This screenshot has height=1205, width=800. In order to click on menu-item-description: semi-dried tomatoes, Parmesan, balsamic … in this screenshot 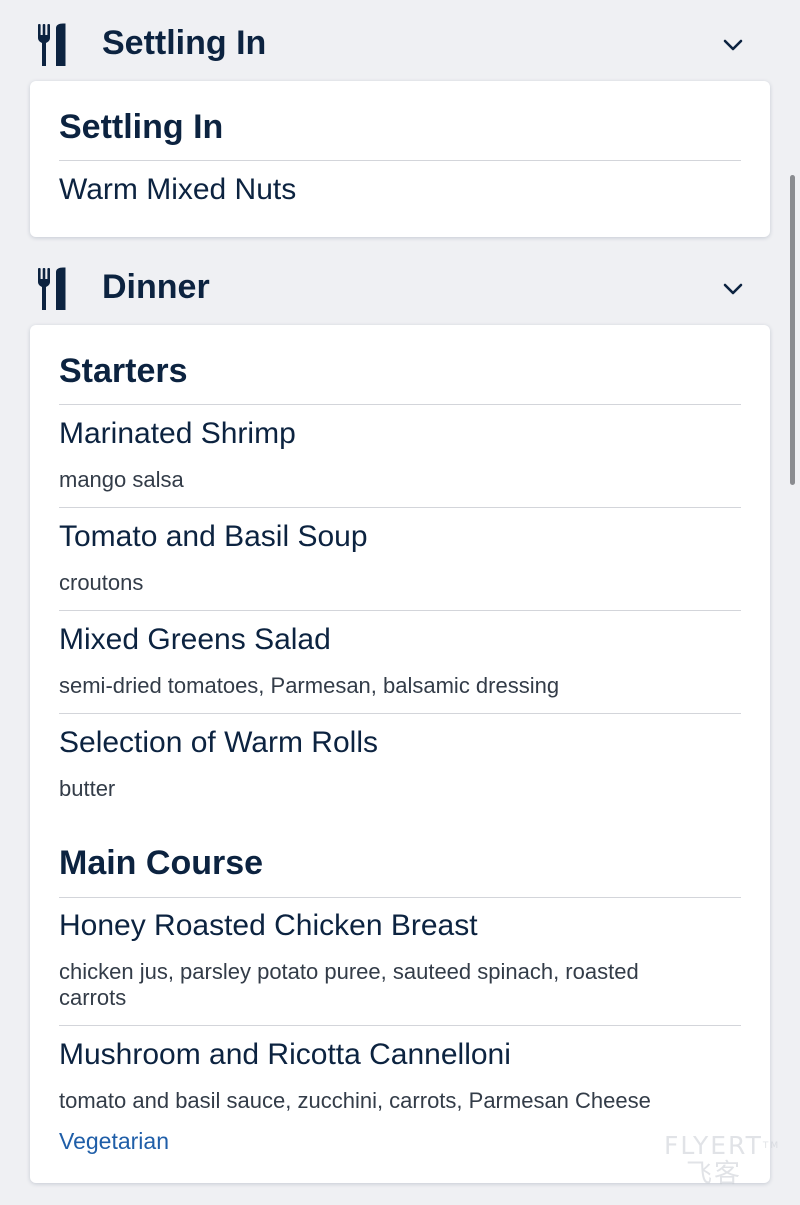, I will do `click(309, 685)`.